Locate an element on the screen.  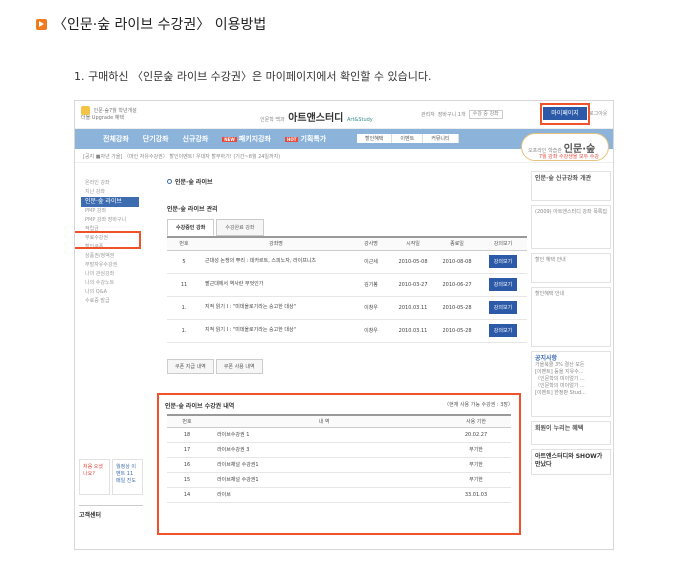
cell-no: 1. is located at coordinates (184, 331).